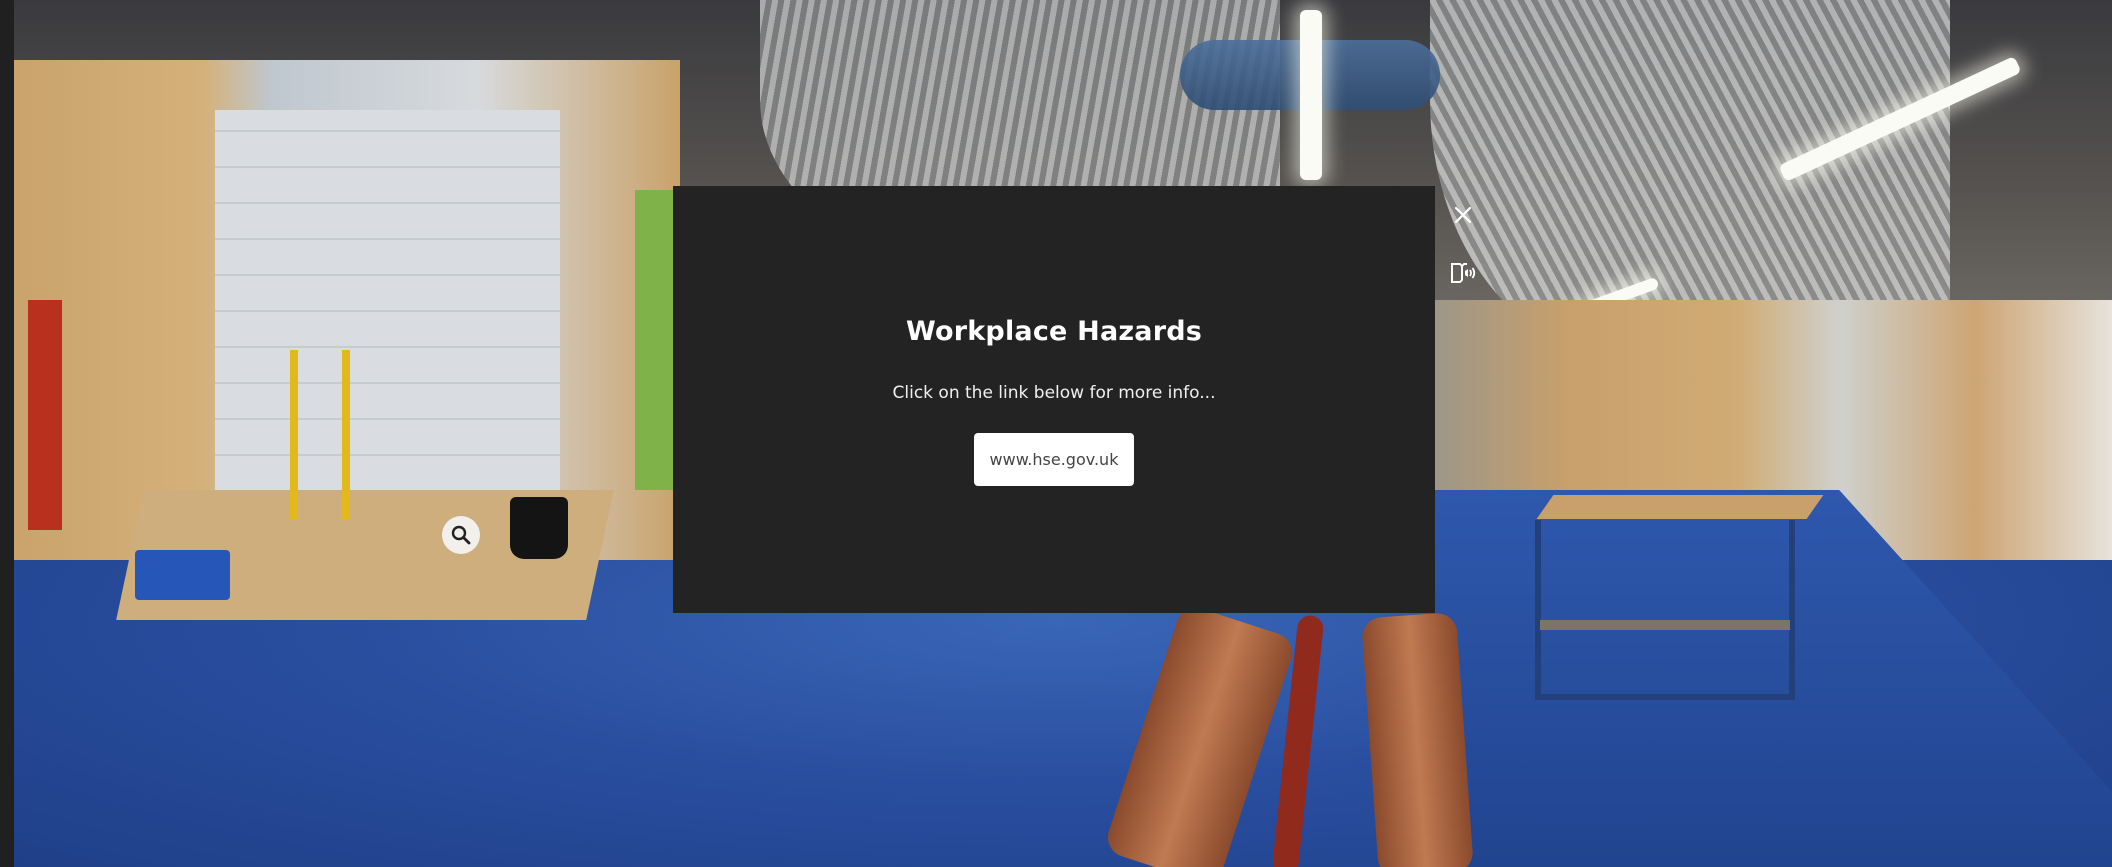  Describe the element at coordinates (1665, 625) in the screenshot. I see `workbench-shelf` at that location.